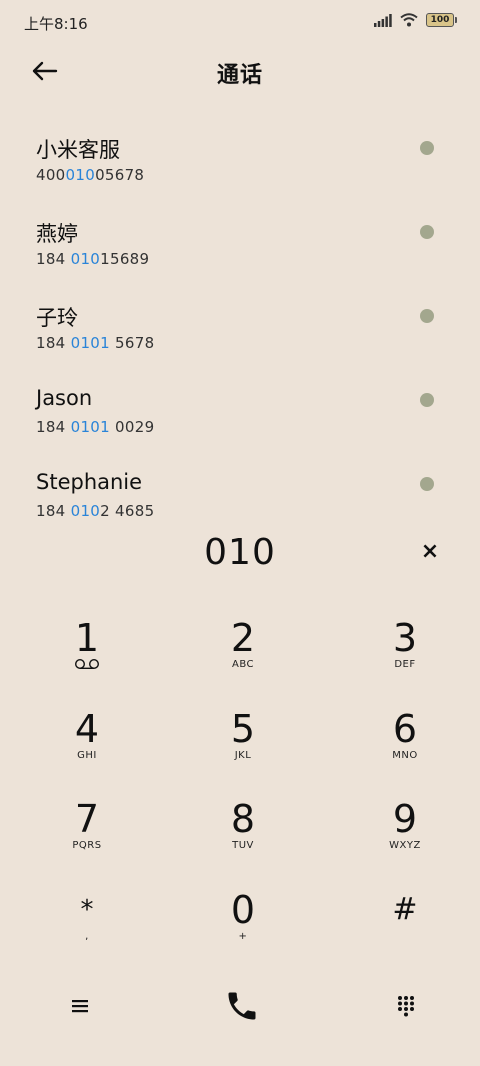 The image size is (480, 1066). I want to click on dialpad-icon, so click(406, 1006).